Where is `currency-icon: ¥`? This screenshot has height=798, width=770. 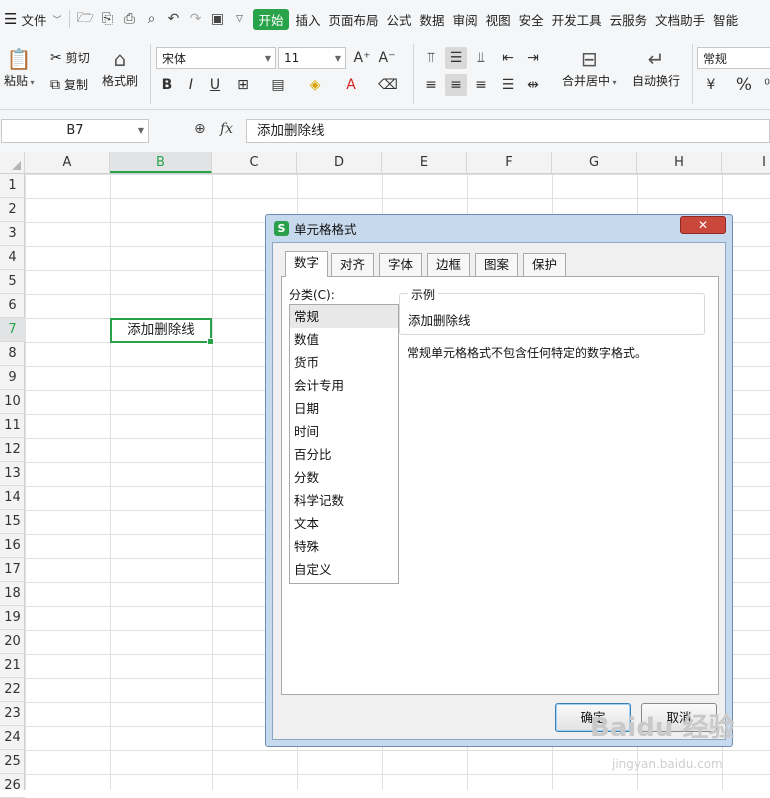 currency-icon: ¥ is located at coordinates (711, 85).